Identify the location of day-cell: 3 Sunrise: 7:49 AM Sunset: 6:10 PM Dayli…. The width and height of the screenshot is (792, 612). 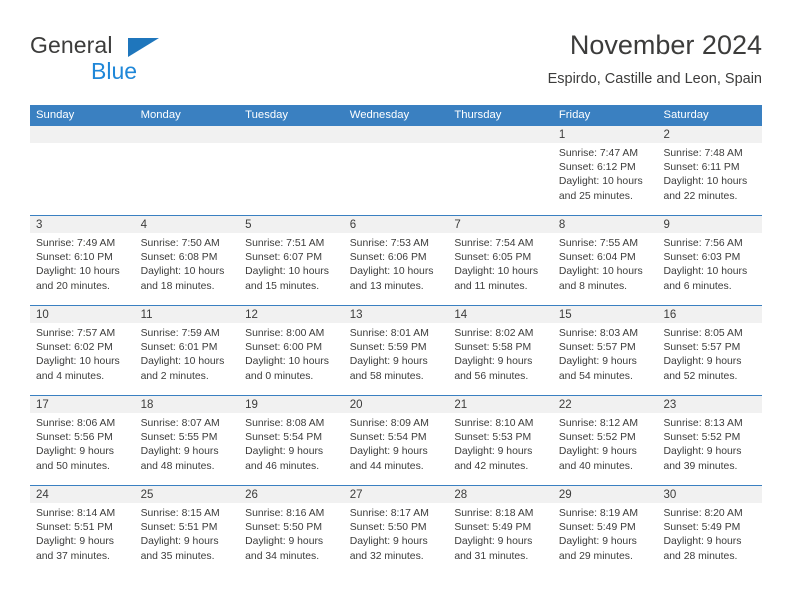
(82, 260).